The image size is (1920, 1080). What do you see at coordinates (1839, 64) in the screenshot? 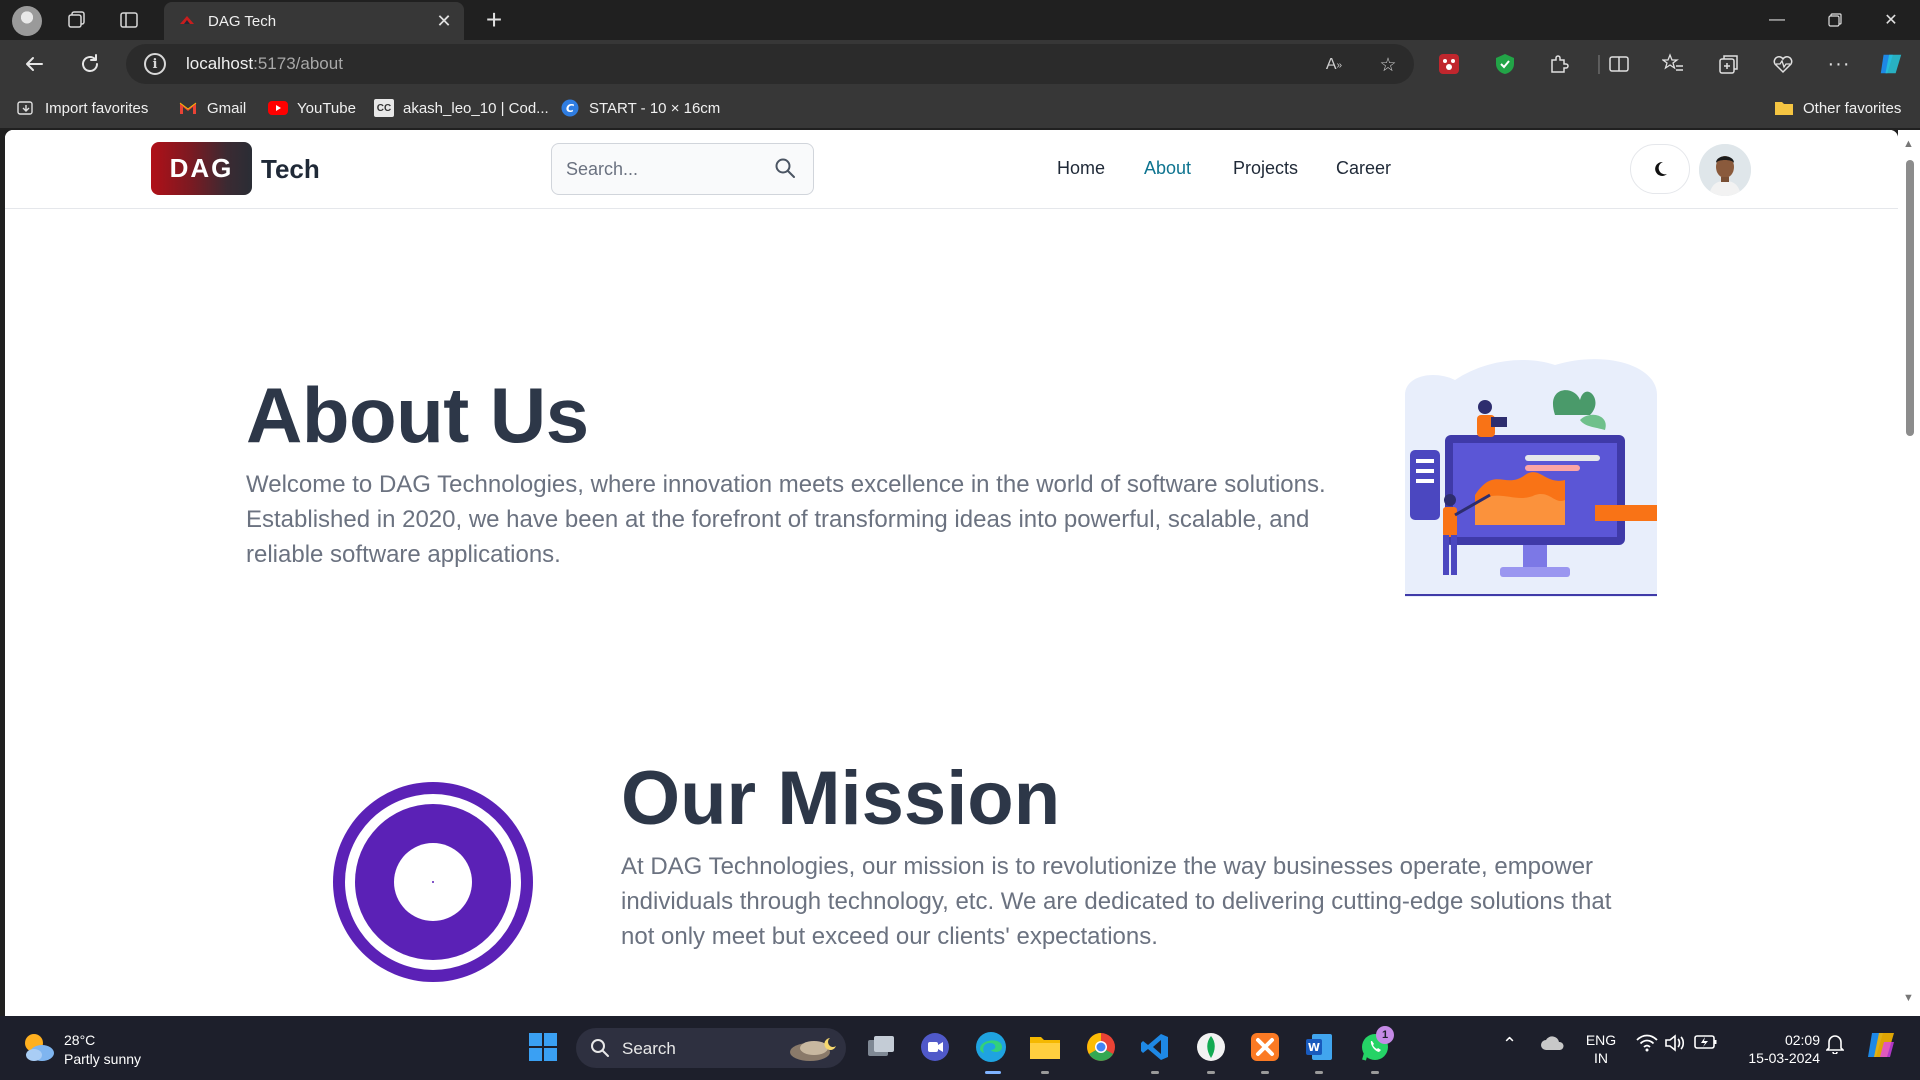
I see `more-menu-icon: ···` at bounding box center [1839, 64].